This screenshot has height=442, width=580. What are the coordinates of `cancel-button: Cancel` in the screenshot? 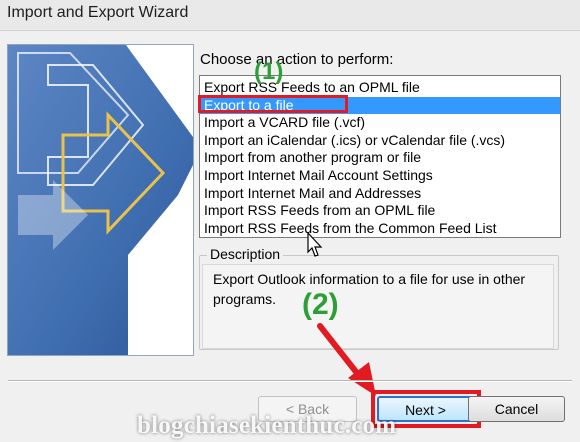 It's located at (516, 409).